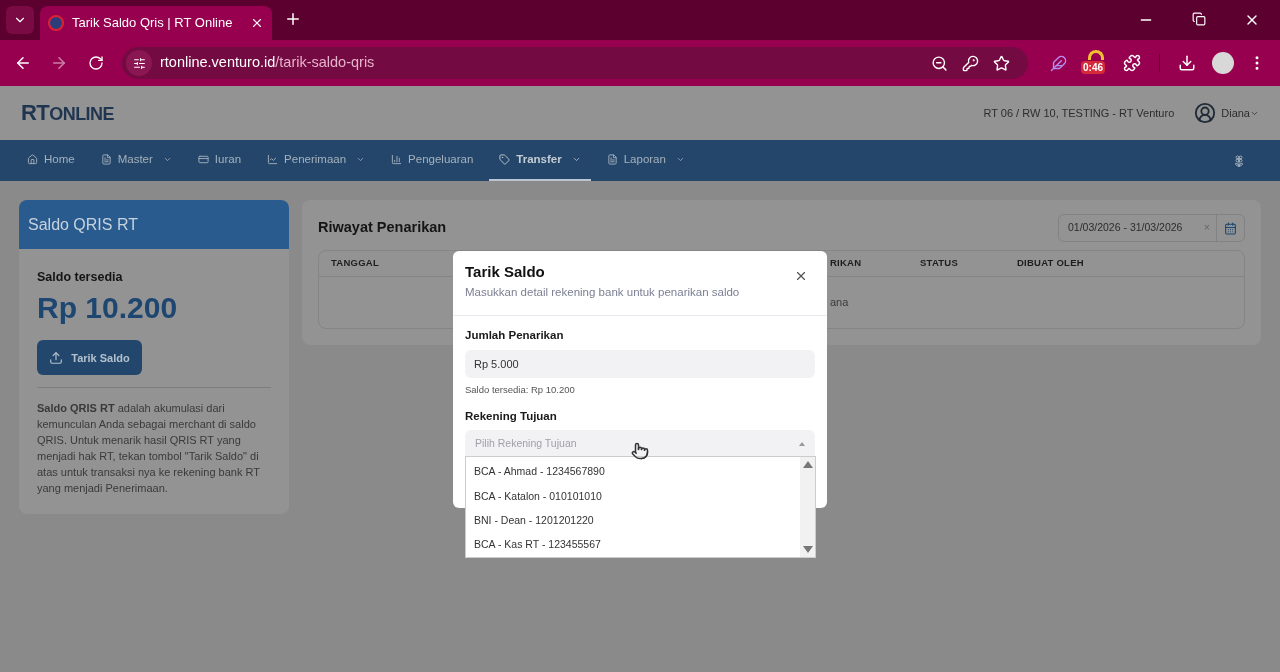 The image size is (1280, 672). I want to click on new-tab-icon, so click(293, 19).